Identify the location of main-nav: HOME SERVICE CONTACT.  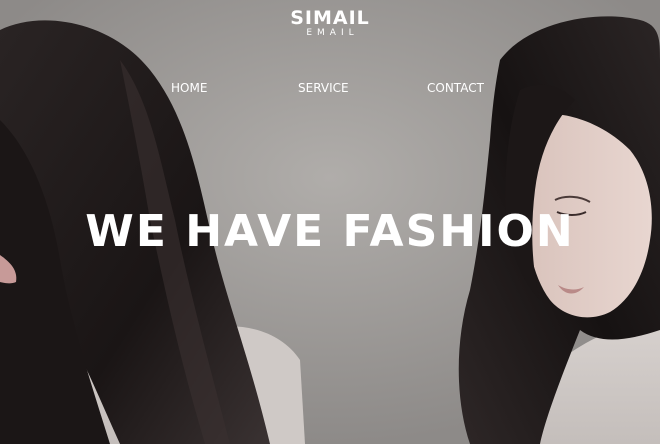
(330, 89).